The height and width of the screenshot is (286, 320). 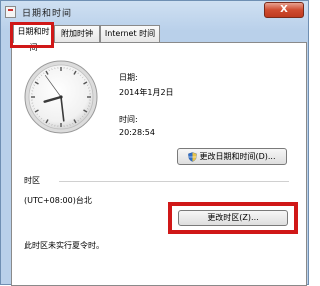 I want to click on tab-additional-clocks: 附加时钟, so click(x=77, y=33).